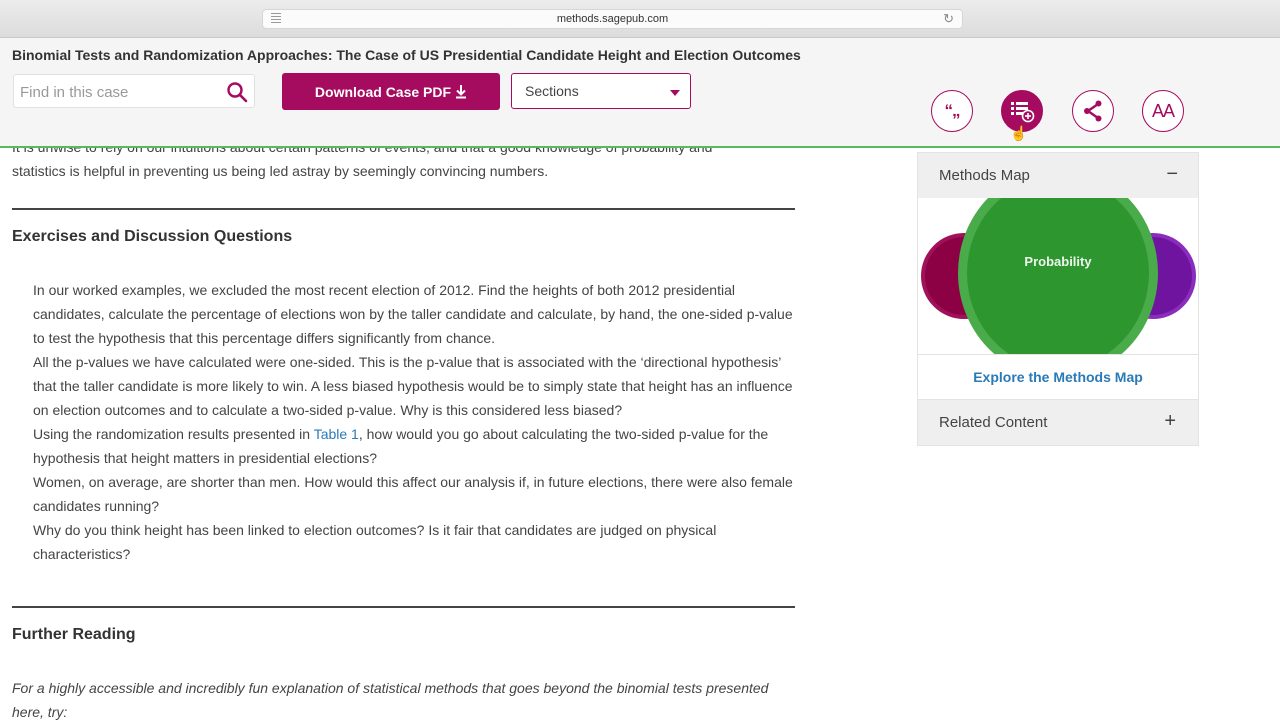  What do you see at coordinates (1172, 174) in the screenshot?
I see `collapse-icon: −` at bounding box center [1172, 174].